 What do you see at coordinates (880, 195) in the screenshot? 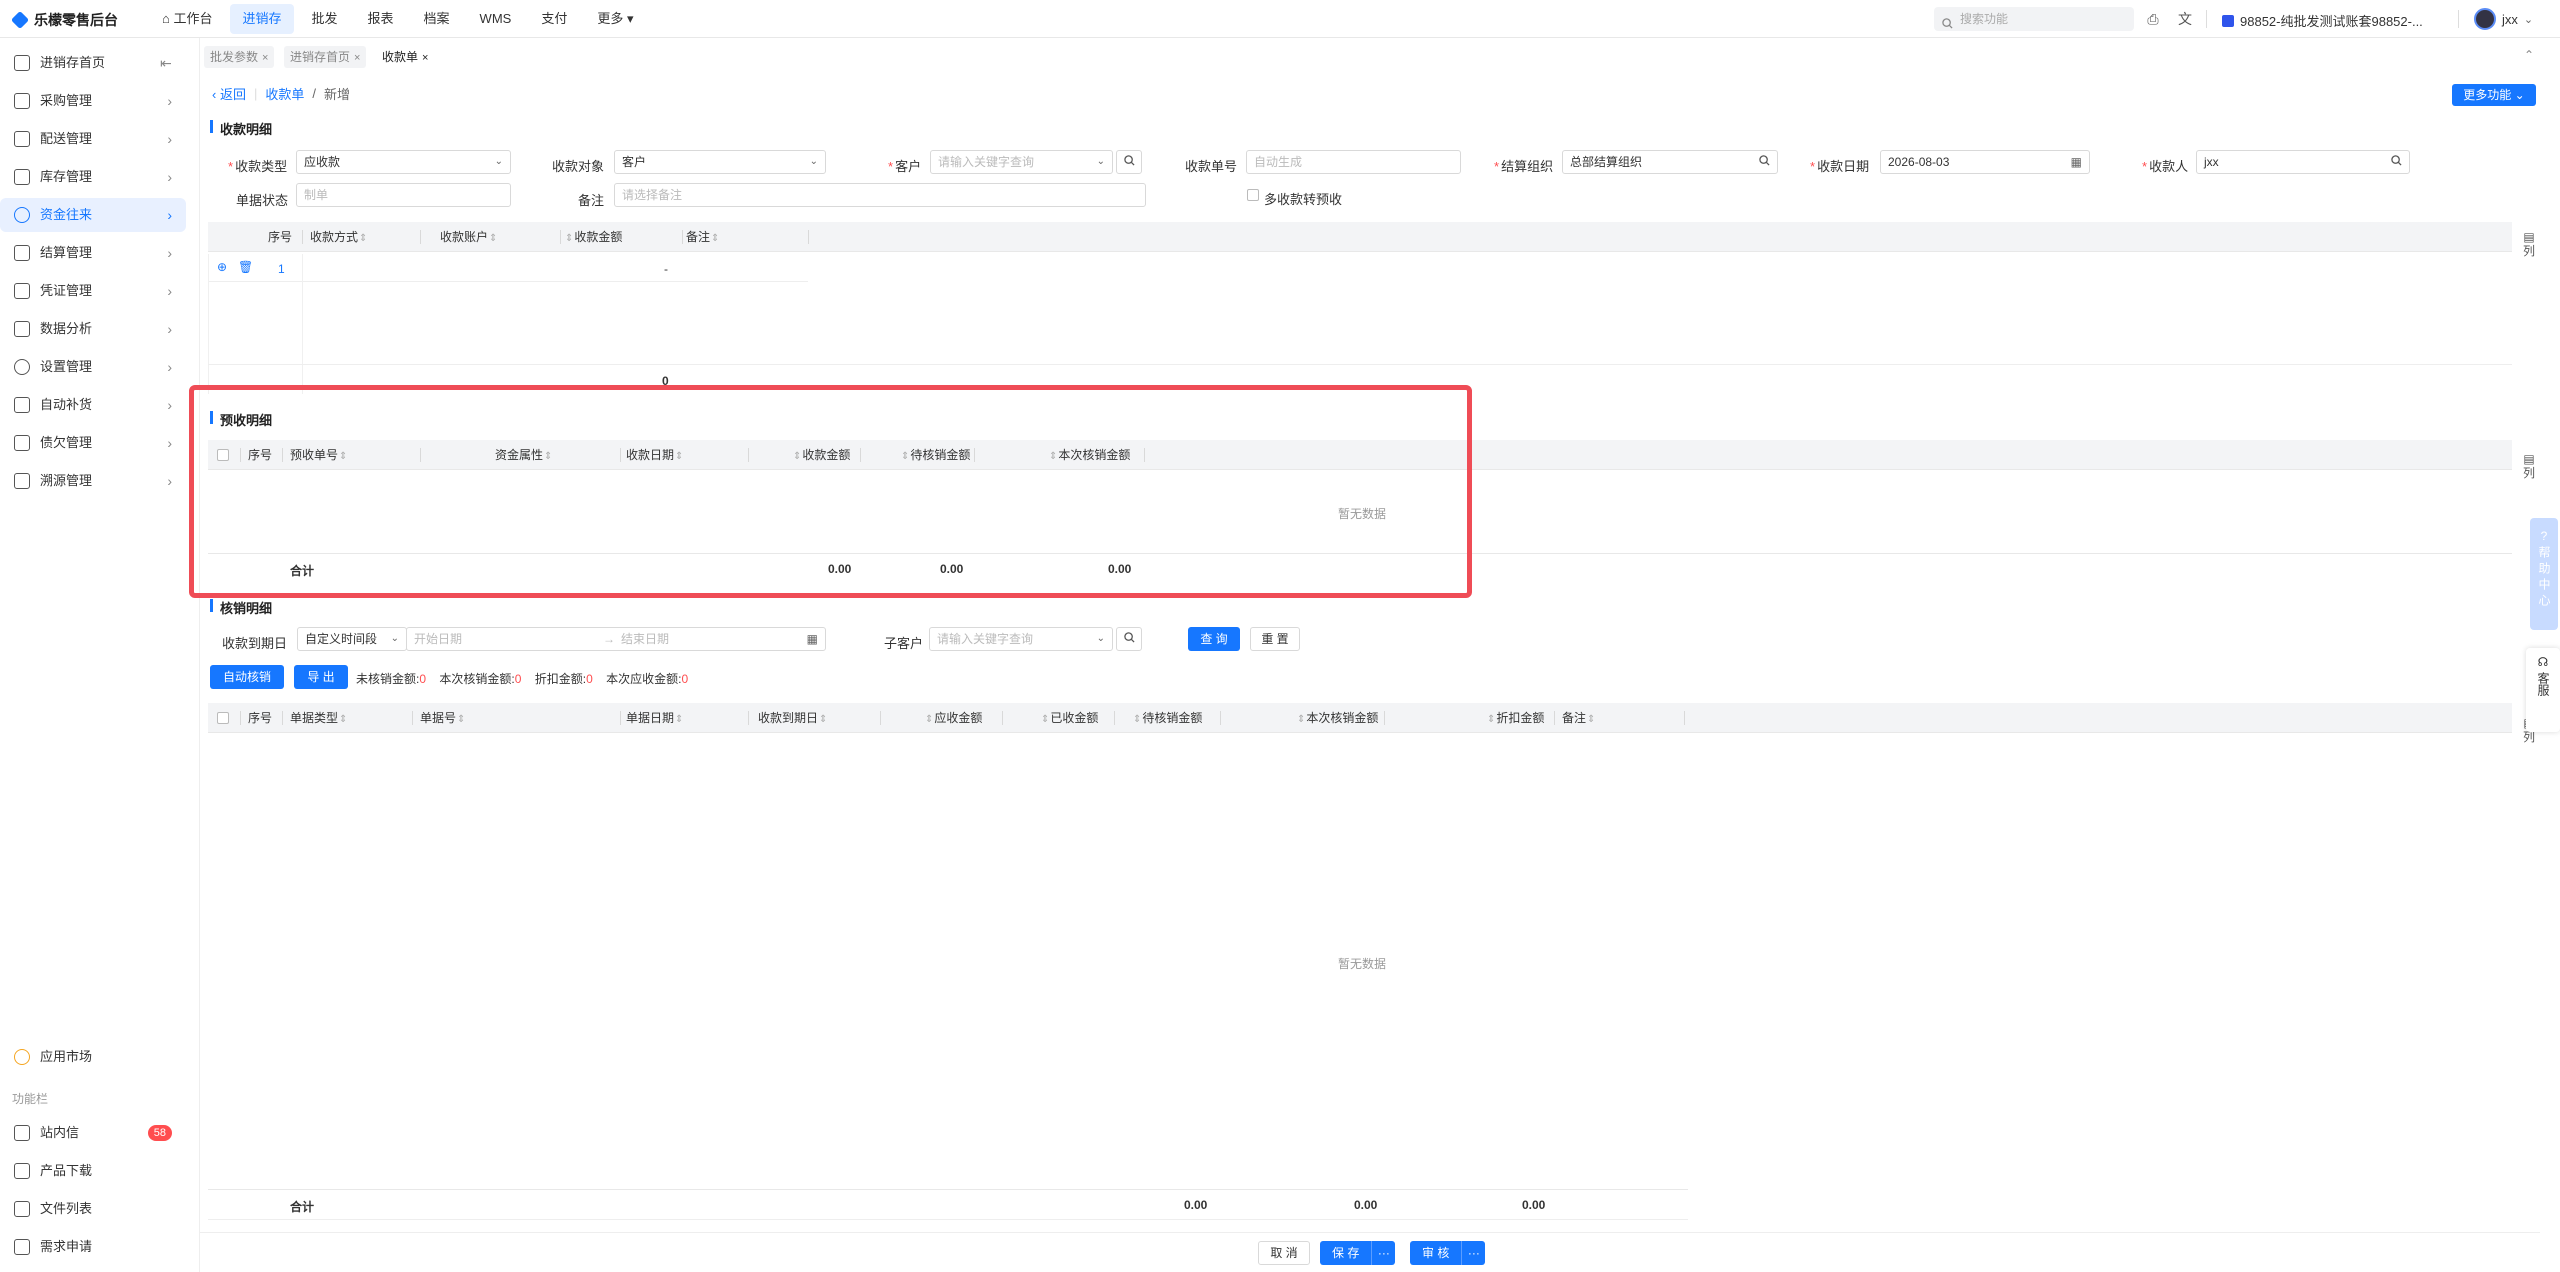
I see `remark-input: 请选择备注` at bounding box center [880, 195].